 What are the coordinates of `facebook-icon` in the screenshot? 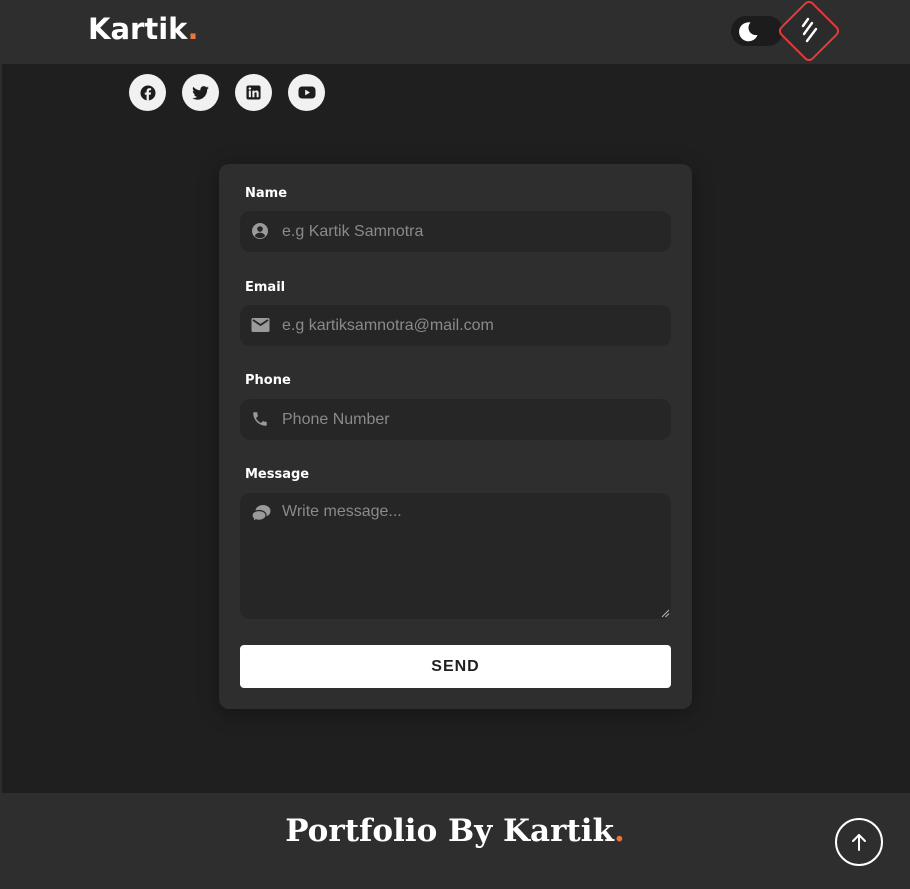 It's located at (147, 92).